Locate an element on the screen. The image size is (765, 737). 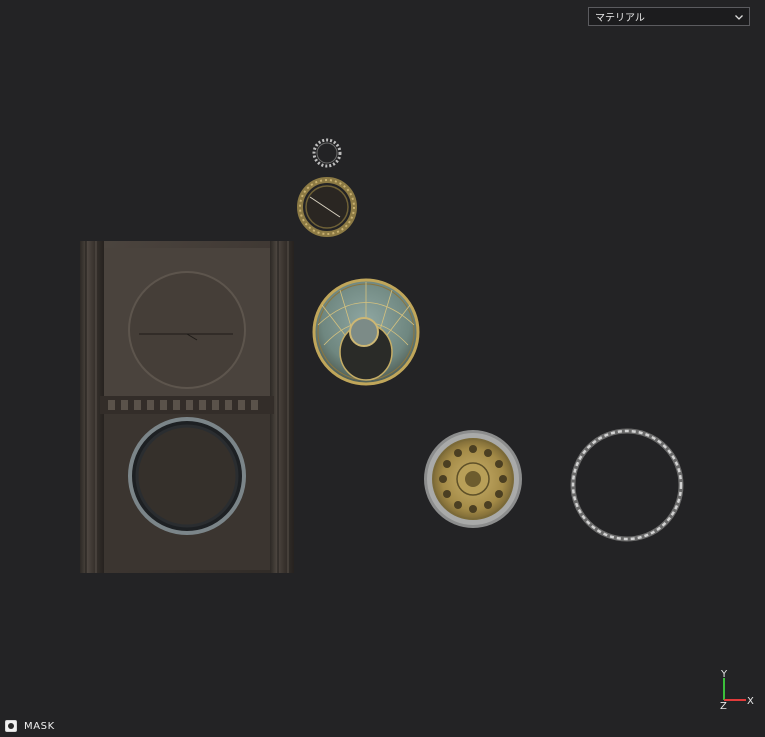
x-axis-label: X is located at coordinates (750, 701).